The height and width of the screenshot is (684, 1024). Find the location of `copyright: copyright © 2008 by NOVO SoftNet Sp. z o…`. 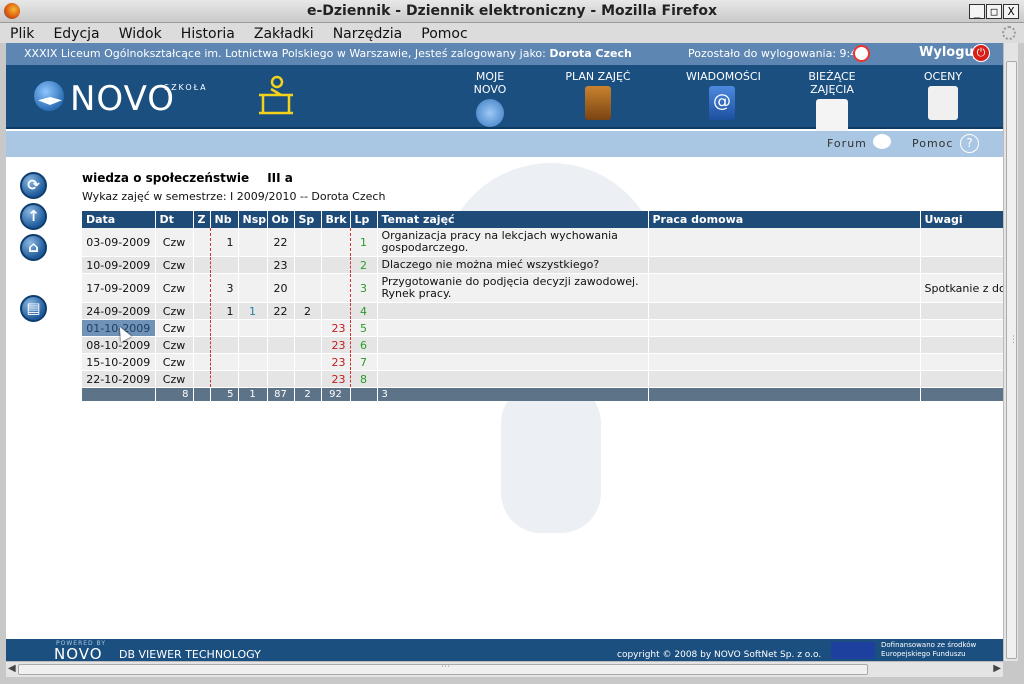

copyright: copyright © 2008 by NOVO SoftNet Sp. z o… is located at coordinates (719, 655).